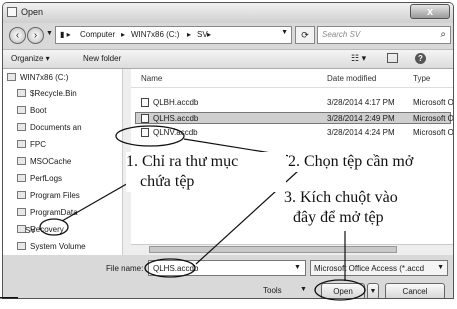 This screenshot has height=309, width=457. Describe the element at coordinates (351, 162) in the screenshot. I see `annotation-step-2: 2. Chọn tệp cần mở` at that location.